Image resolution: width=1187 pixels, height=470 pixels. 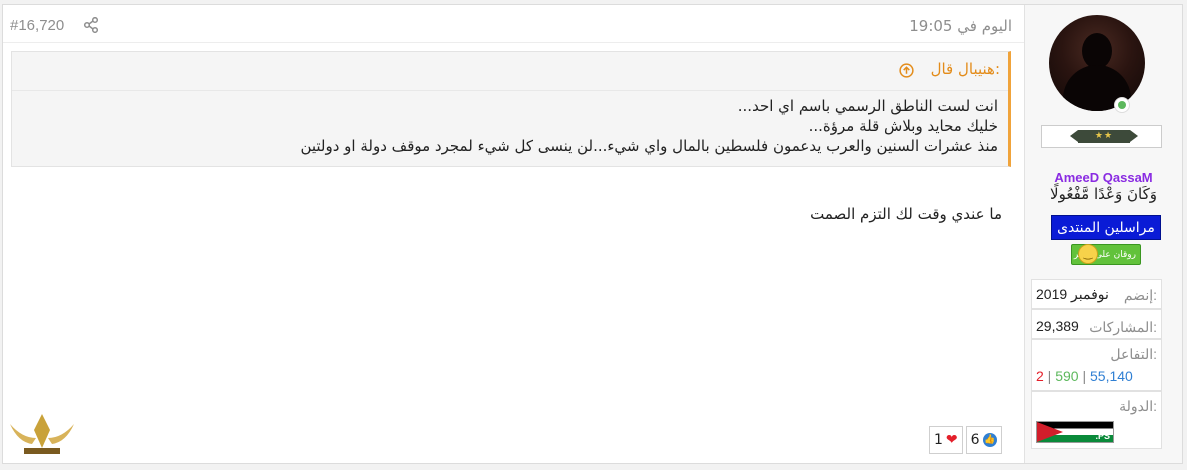 What do you see at coordinates (975, 440) in the screenshot?
I see `like-count: 6` at bounding box center [975, 440].